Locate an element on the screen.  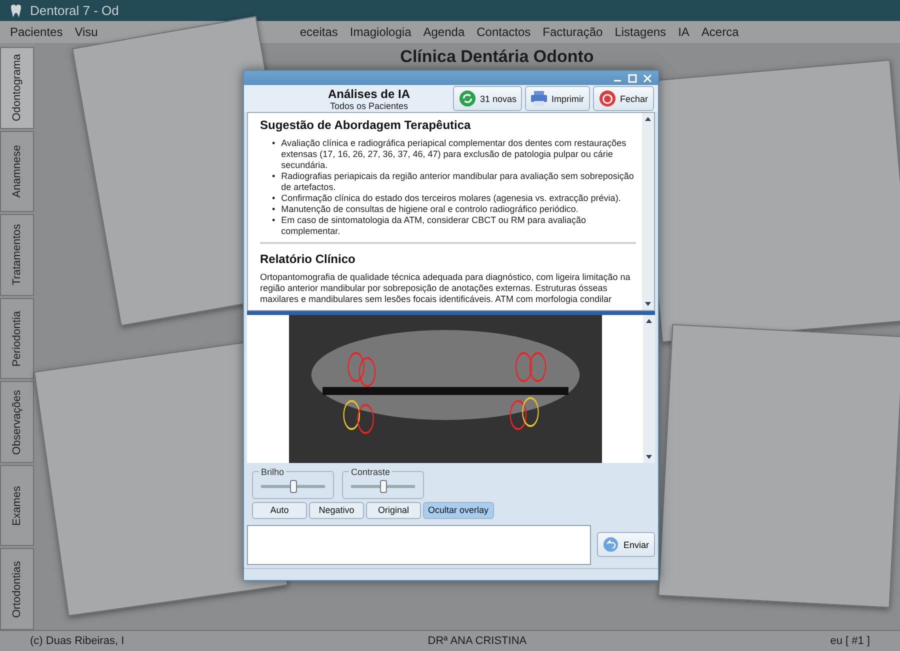
menu-item: IA is located at coordinates (684, 32).